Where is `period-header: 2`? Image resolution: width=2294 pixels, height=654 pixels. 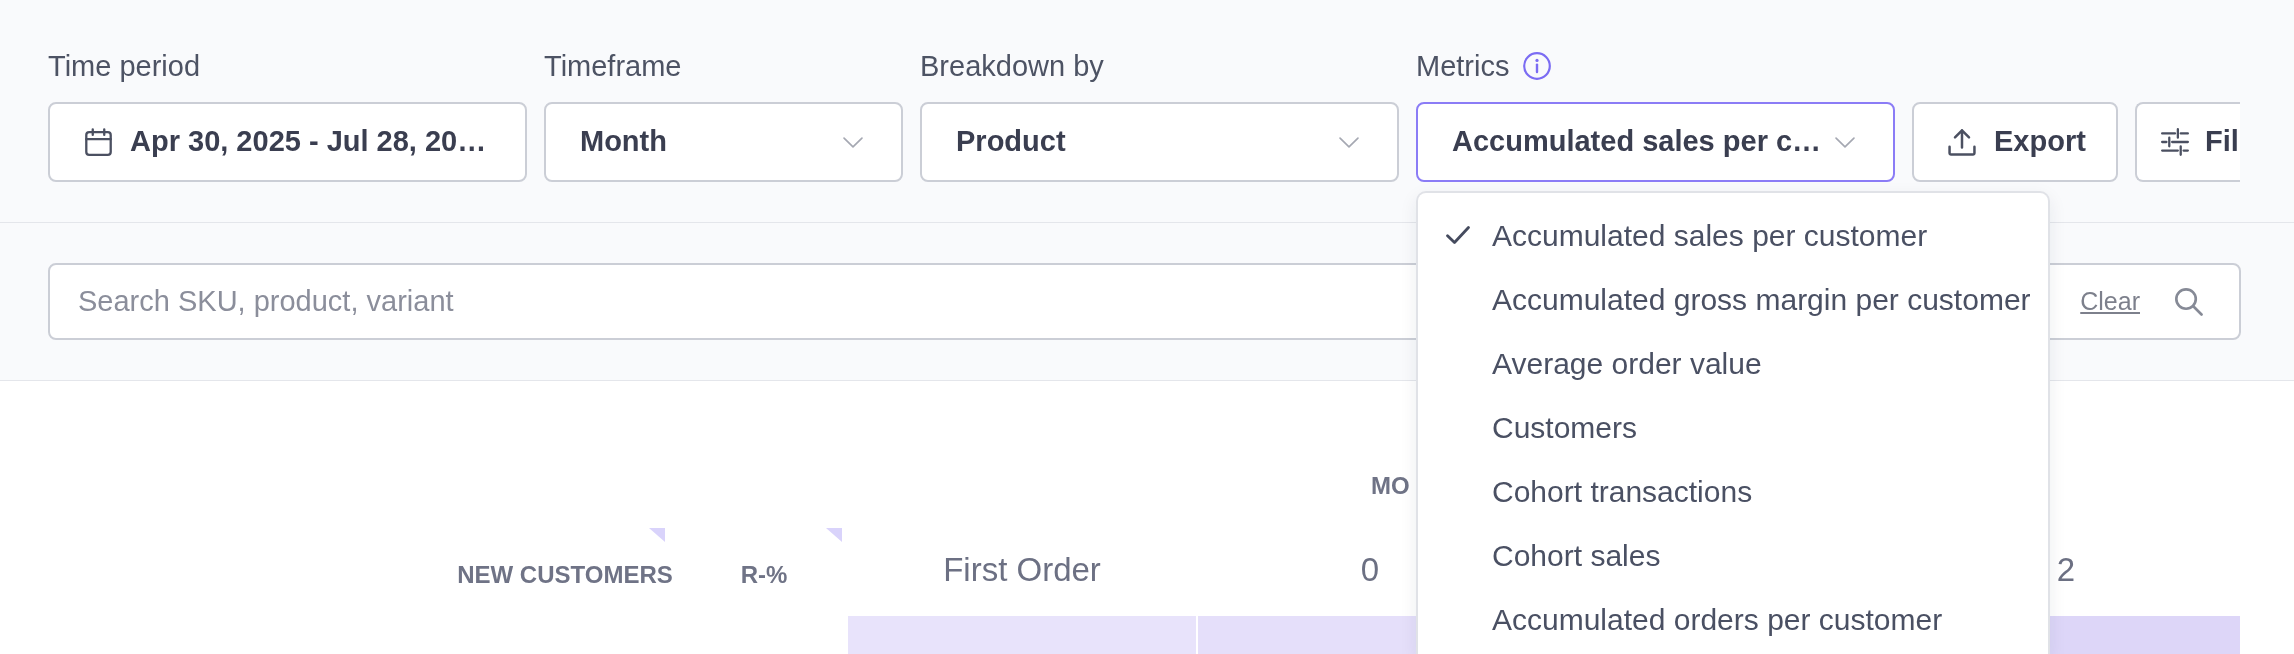
period-header: 2 is located at coordinates (2066, 570).